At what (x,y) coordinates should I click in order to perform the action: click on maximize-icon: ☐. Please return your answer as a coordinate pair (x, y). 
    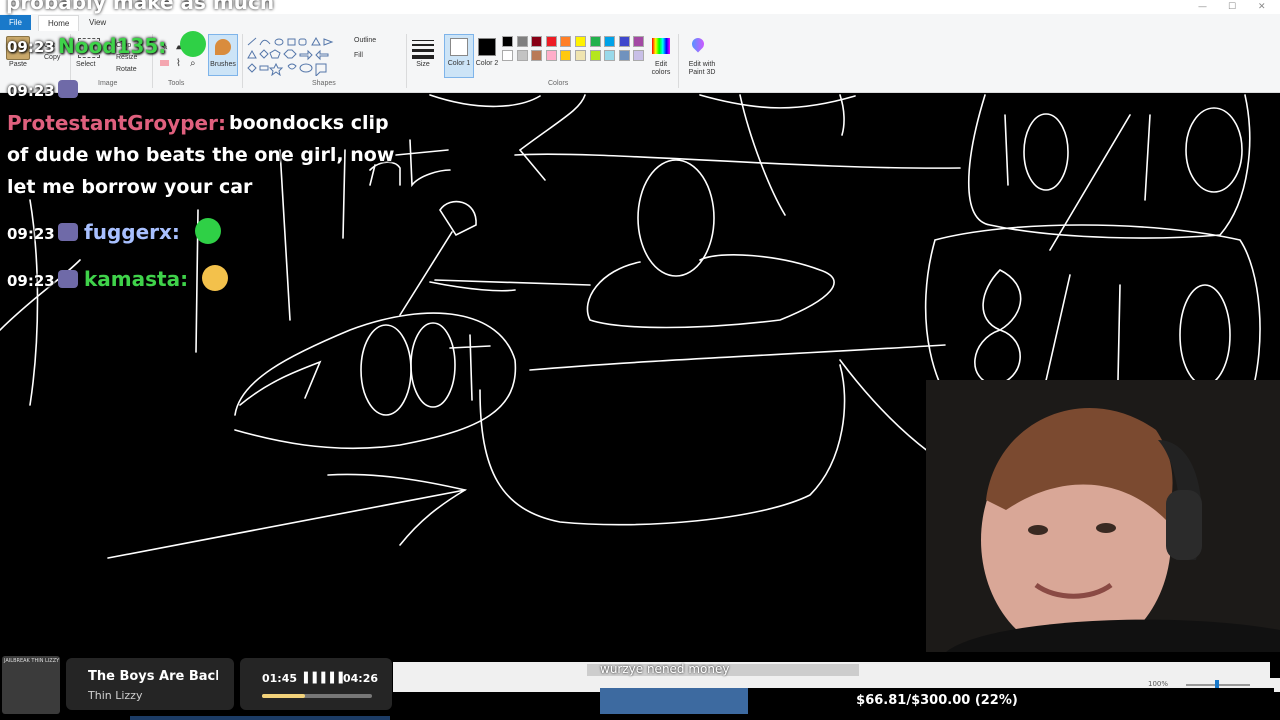
    Looking at the image, I should click on (1232, 7).